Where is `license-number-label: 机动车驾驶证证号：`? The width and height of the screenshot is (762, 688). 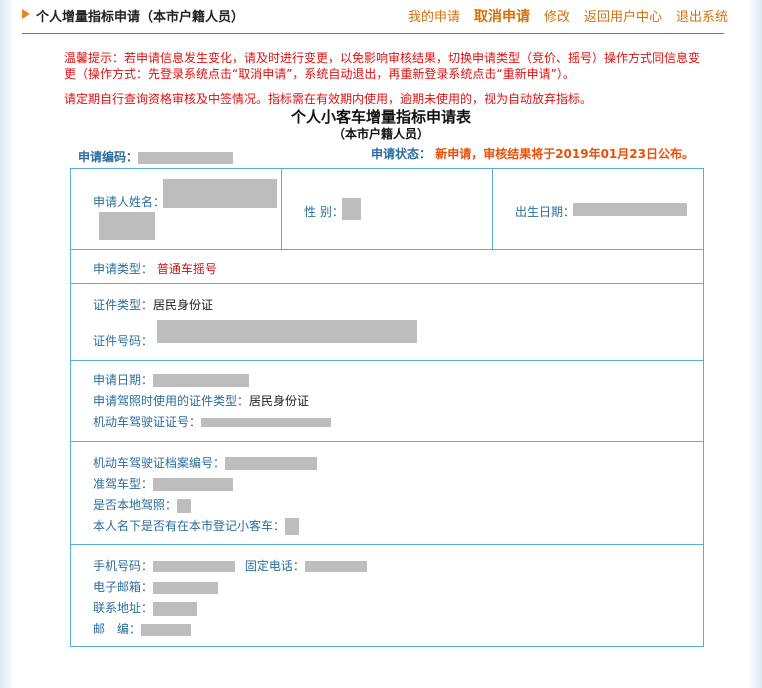
license-number-label: 机动车驾驶证证号： is located at coordinates (147, 422).